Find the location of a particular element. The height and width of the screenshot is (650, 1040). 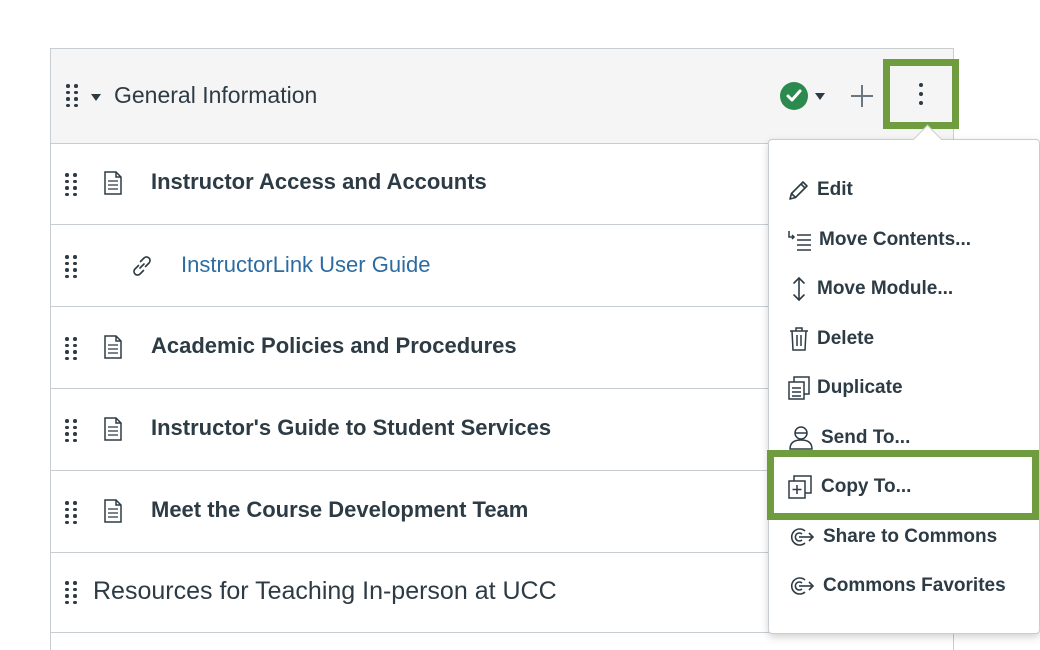

item-title: Instructor's Guide to Student Services is located at coordinates (351, 428).